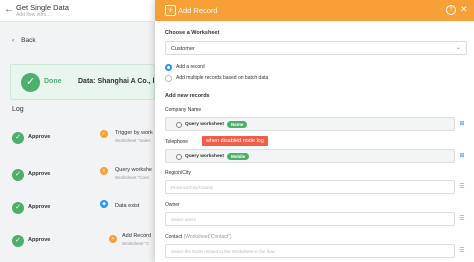 The height and width of the screenshot is (262, 474). I want to click on node-tag: Query worksheet Name, so click(212, 124).